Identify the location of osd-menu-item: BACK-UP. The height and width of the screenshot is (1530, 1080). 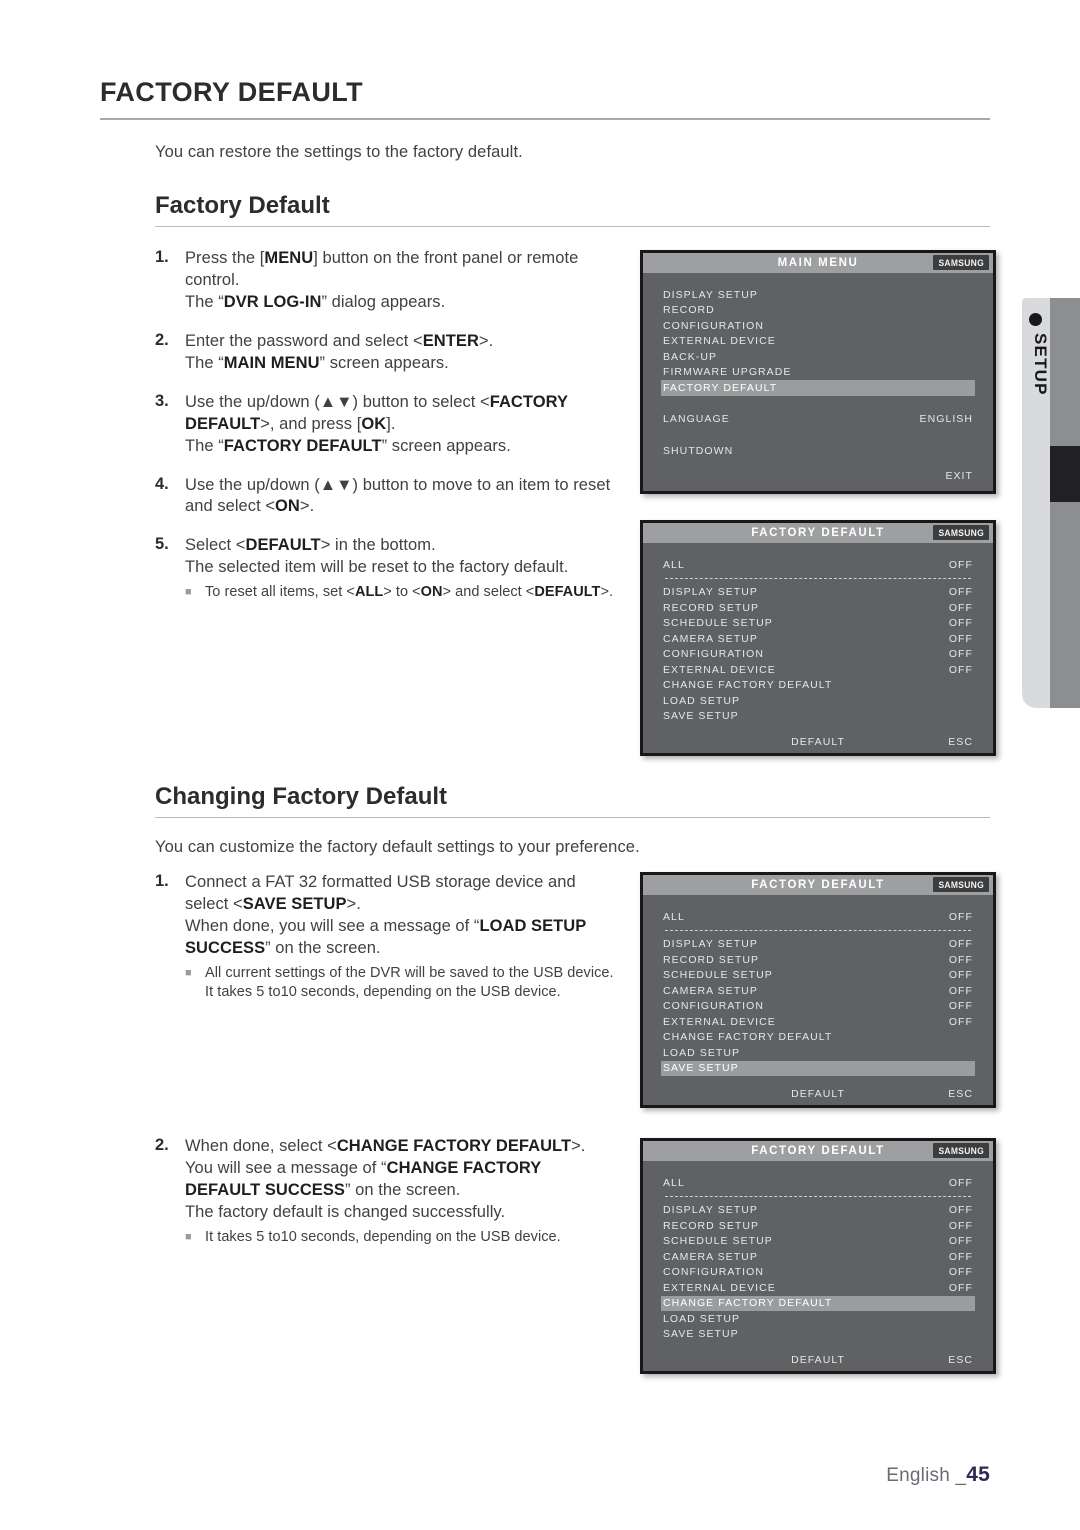
(818, 357).